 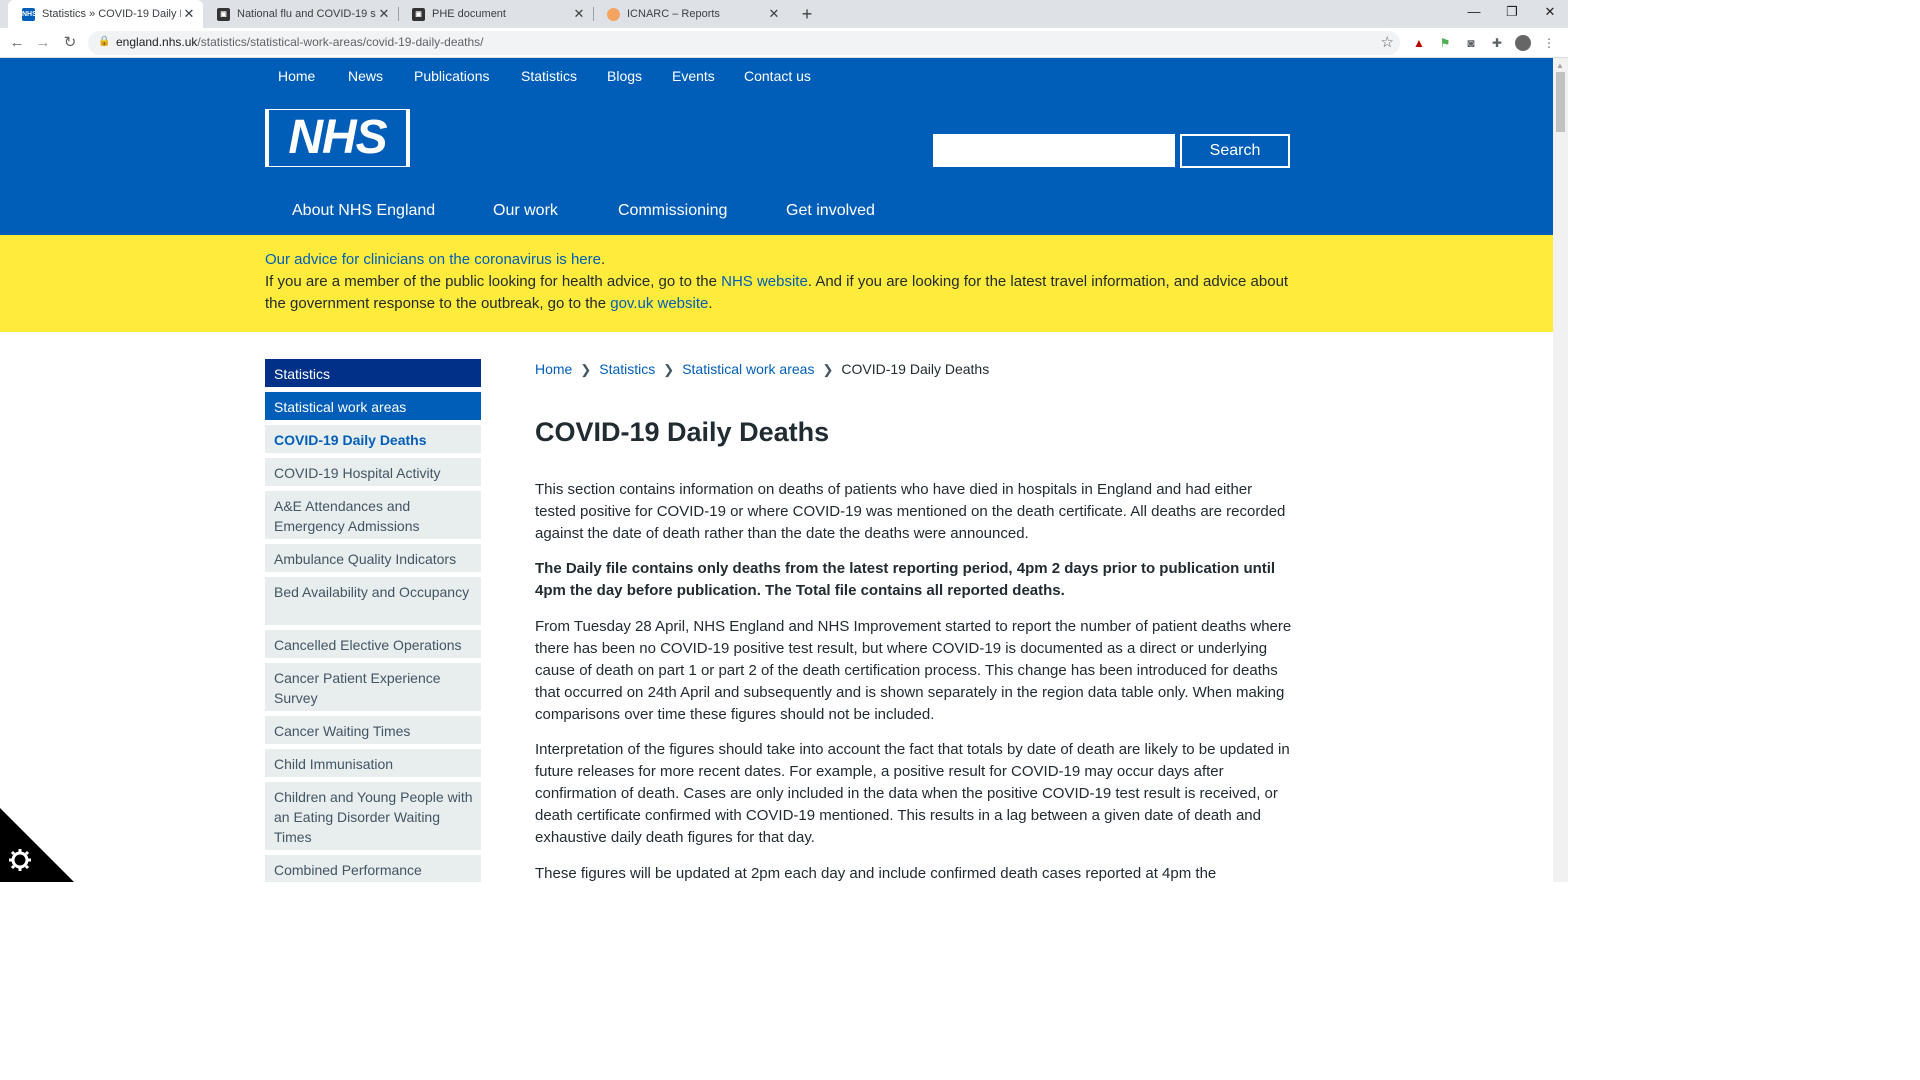 What do you see at coordinates (373, 558) in the screenshot?
I see `sidebar-item: Ambulance Quality Indicators` at bounding box center [373, 558].